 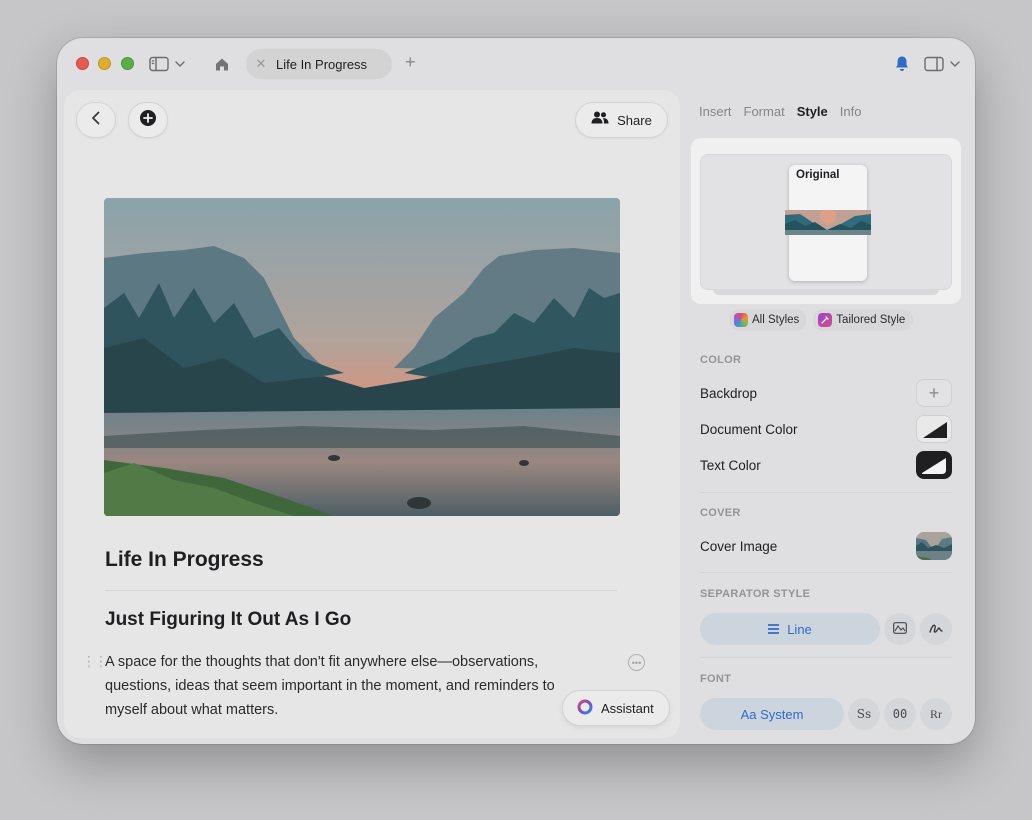 I want to click on share-label: Share, so click(x=634, y=120).